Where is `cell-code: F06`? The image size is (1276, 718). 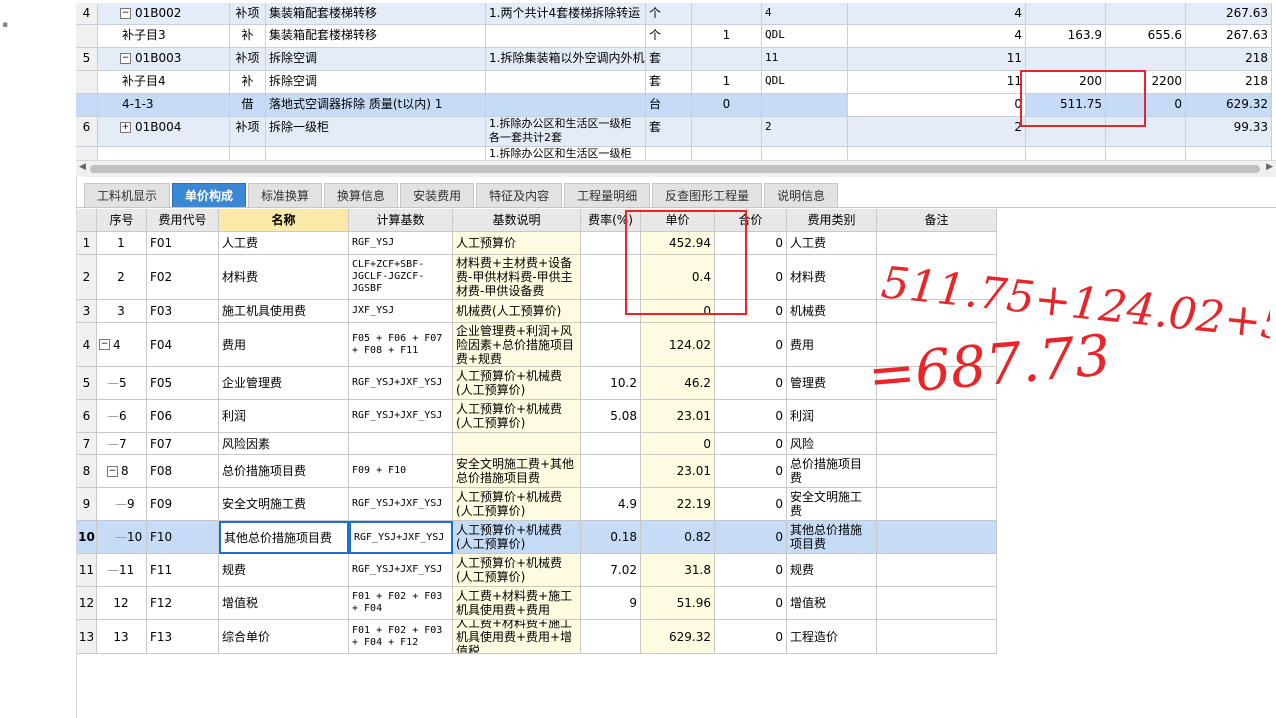
cell-code: F06 is located at coordinates (183, 416).